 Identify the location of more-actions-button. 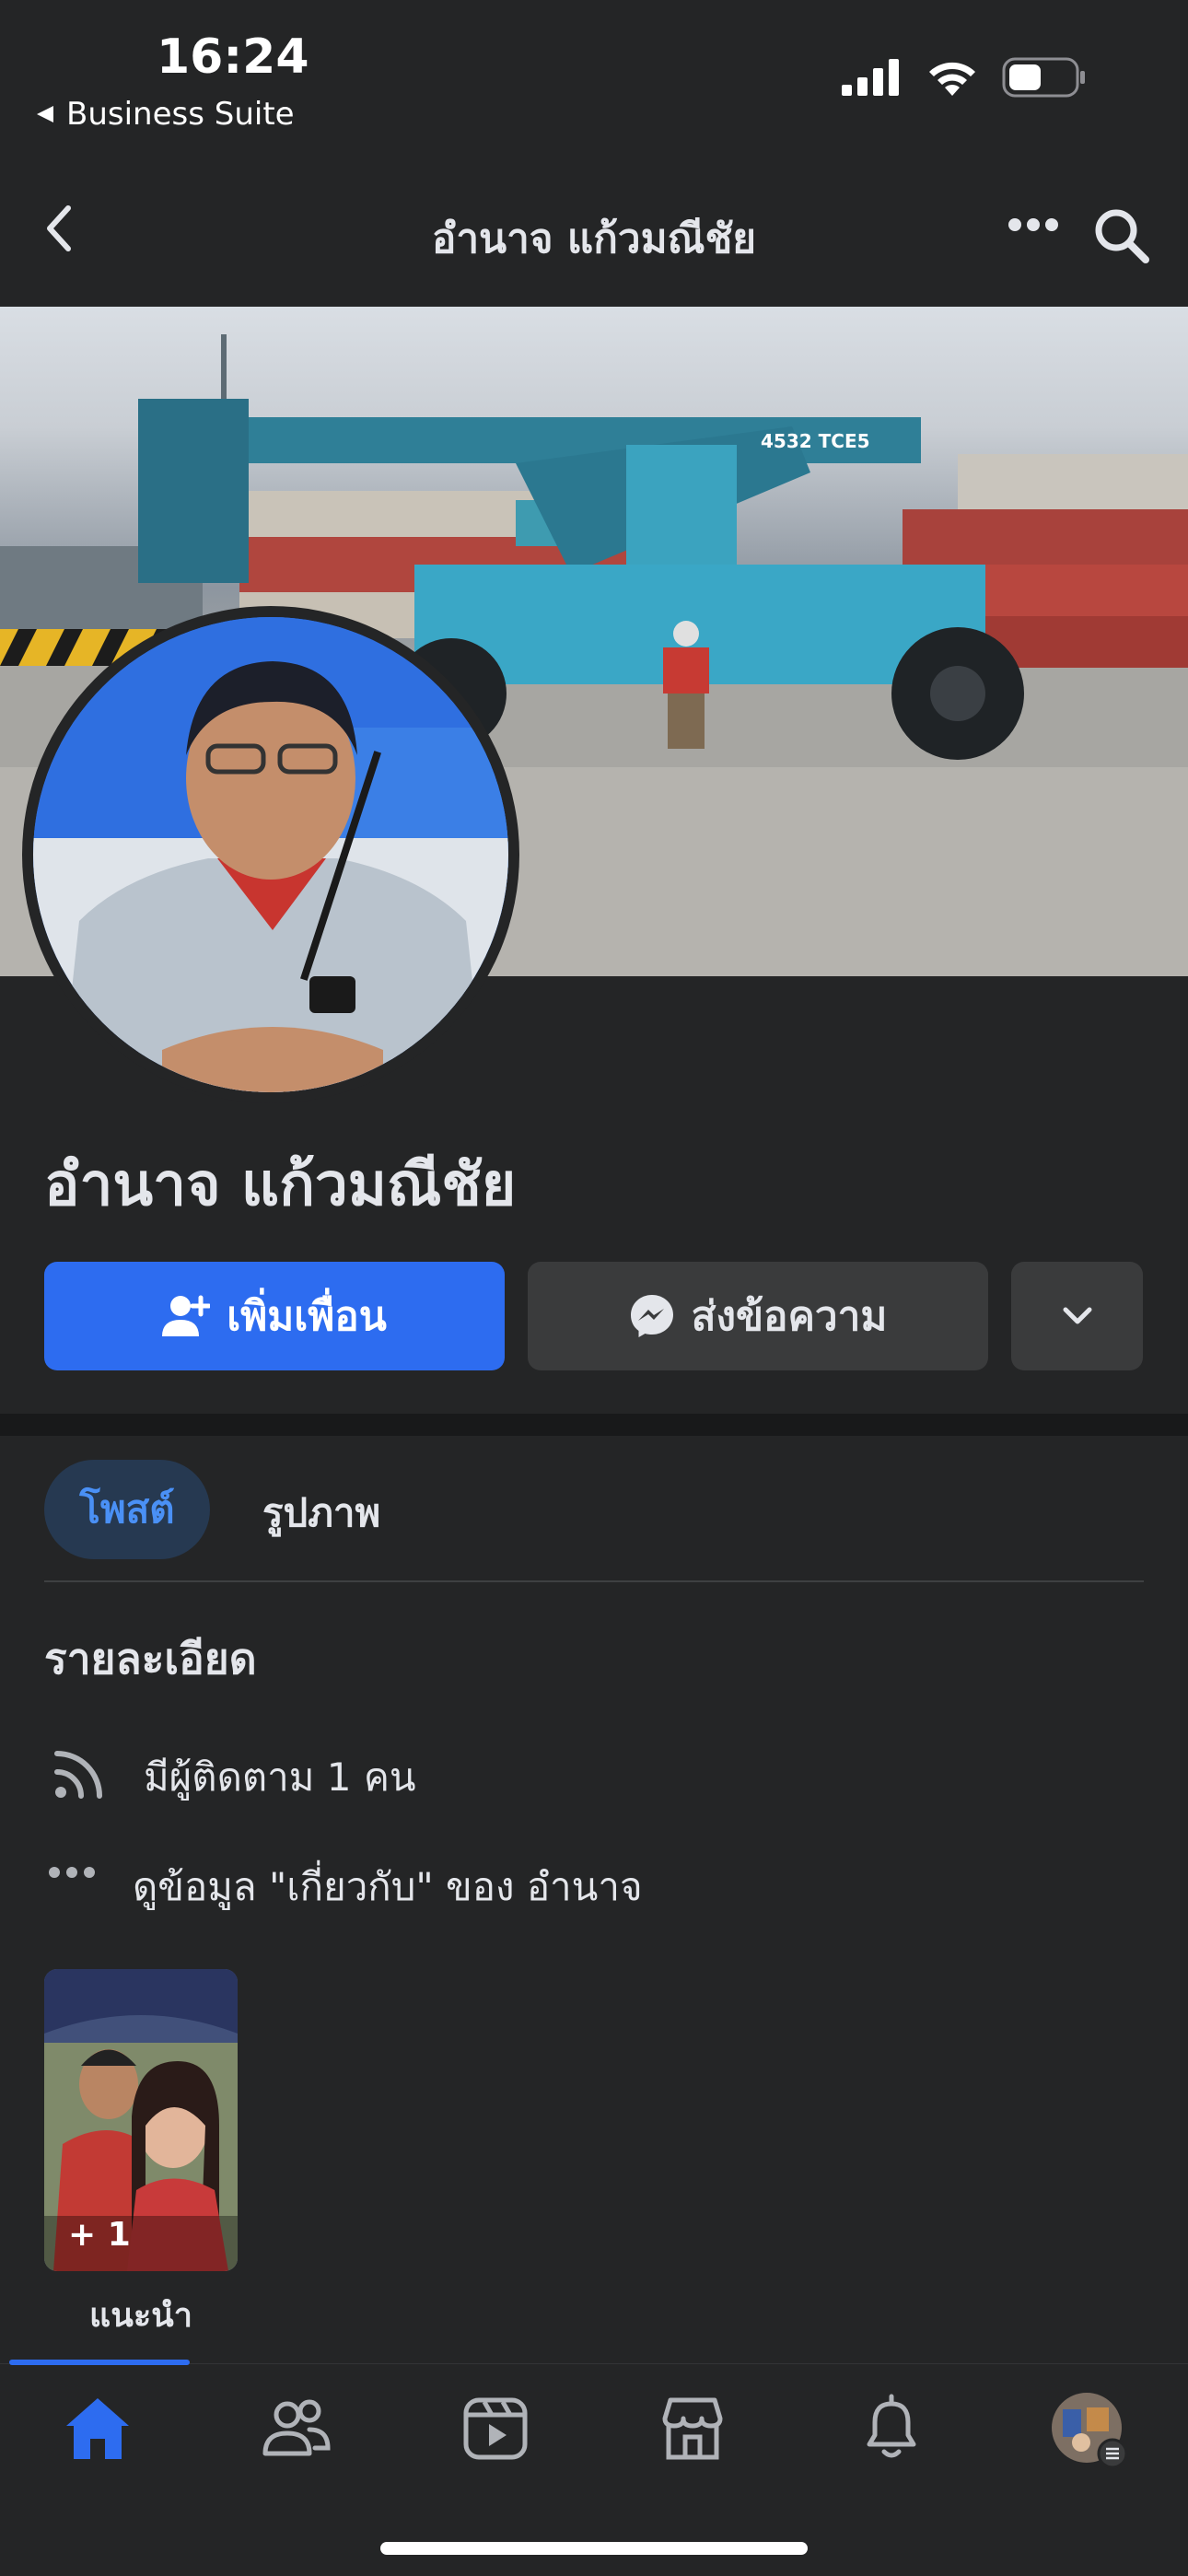
(1077, 1316).